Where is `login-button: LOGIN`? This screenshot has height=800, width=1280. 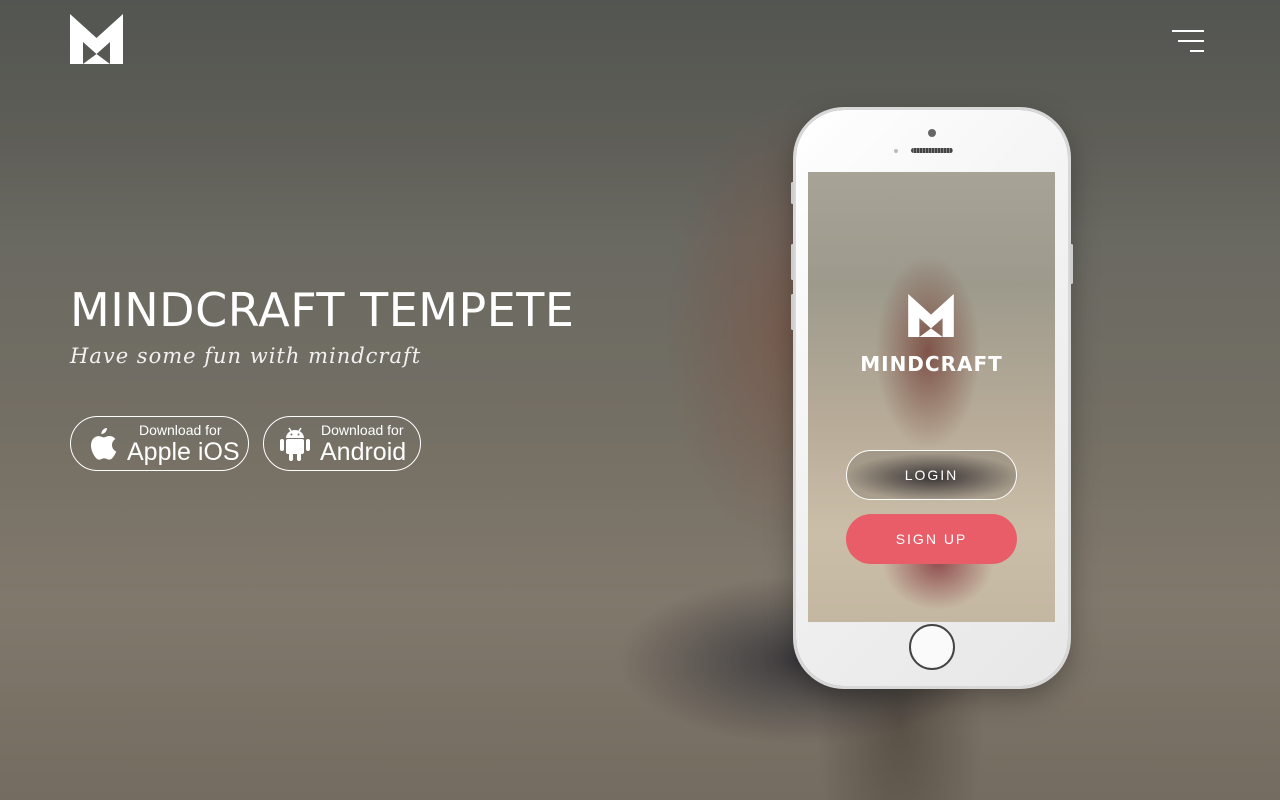
login-button: LOGIN is located at coordinates (931, 475).